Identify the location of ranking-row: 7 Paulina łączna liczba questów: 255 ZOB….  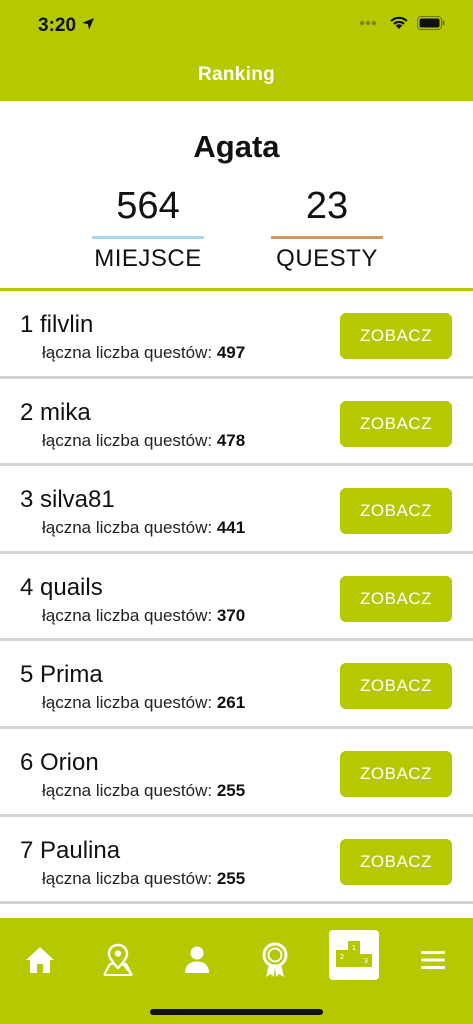
(236, 860).